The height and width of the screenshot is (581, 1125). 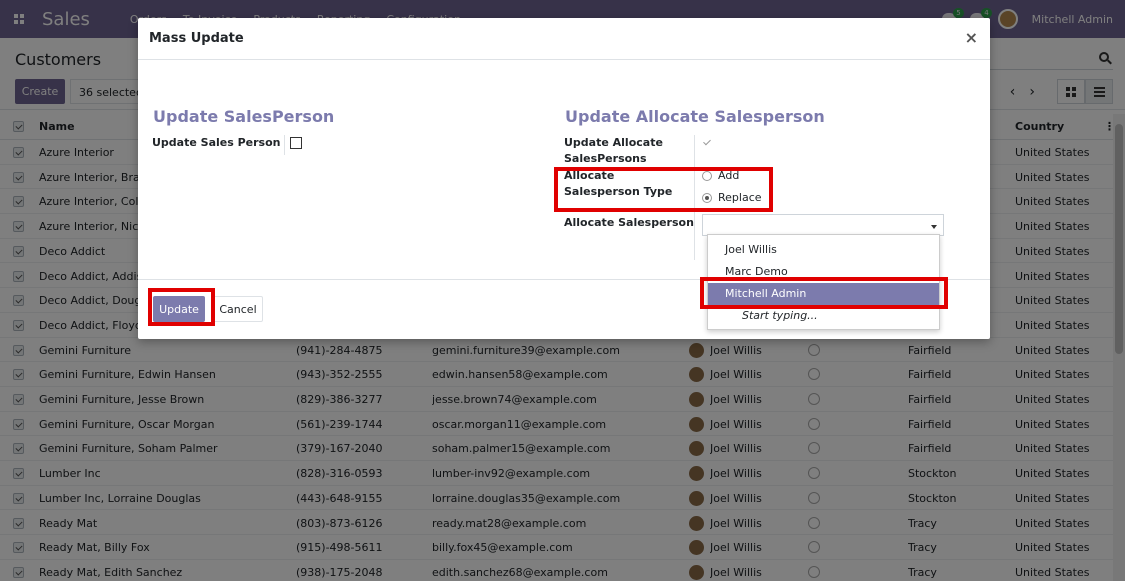 What do you see at coordinates (244, 116) in the screenshot?
I see `update-salesperson-section-title: Update SalesPerson` at bounding box center [244, 116].